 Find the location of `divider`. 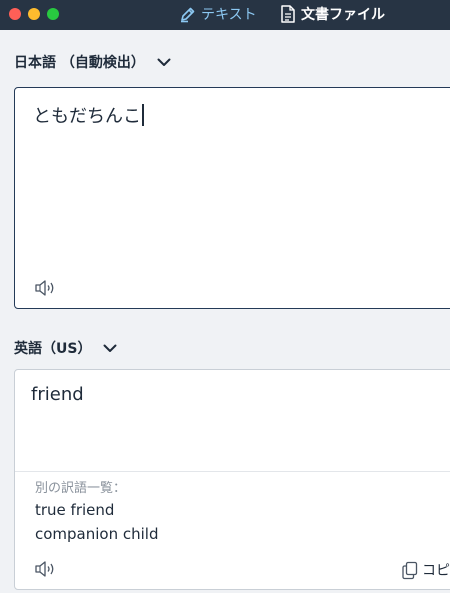

divider is located at coordinates (232, 471).